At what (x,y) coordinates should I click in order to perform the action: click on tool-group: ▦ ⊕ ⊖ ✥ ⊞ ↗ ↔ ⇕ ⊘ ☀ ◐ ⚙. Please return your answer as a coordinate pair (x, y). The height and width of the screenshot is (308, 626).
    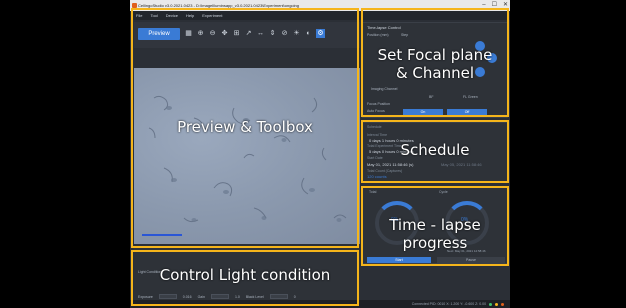
    Looking at the image, I should click on (254, 33).